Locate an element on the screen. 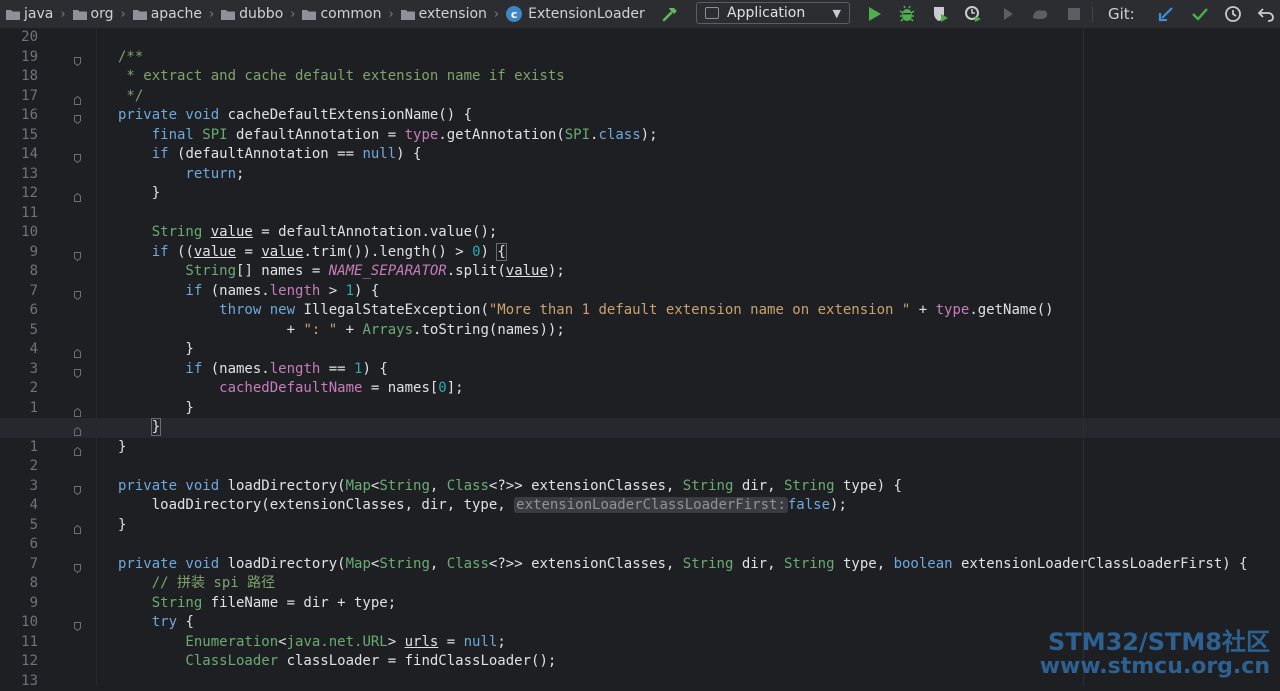 The width and height of the screenshot is (1280, 691). code-line: 14 if (defaultAnnotation == null) { is located at coordinates (640, 155).